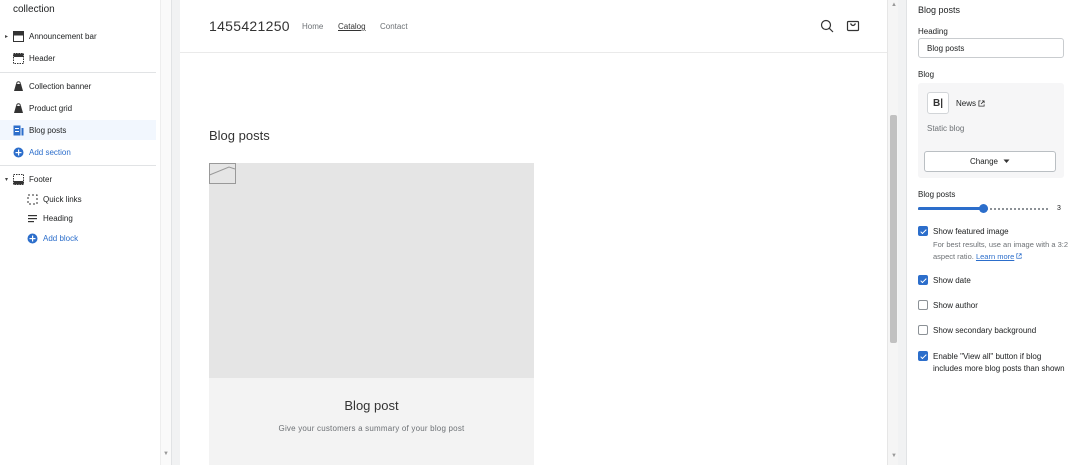  Describe the element at coordinates (371, 405) in the screenshot. I see `blog-post-title: Blog post` at that location.